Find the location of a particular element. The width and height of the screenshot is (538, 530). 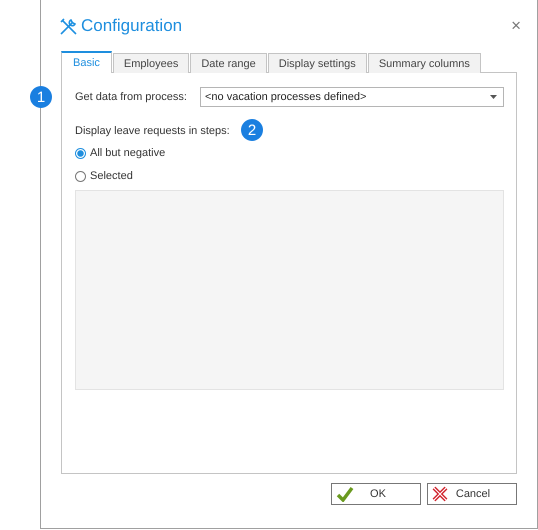

tab: Basic is located at coordinates (86, 62).